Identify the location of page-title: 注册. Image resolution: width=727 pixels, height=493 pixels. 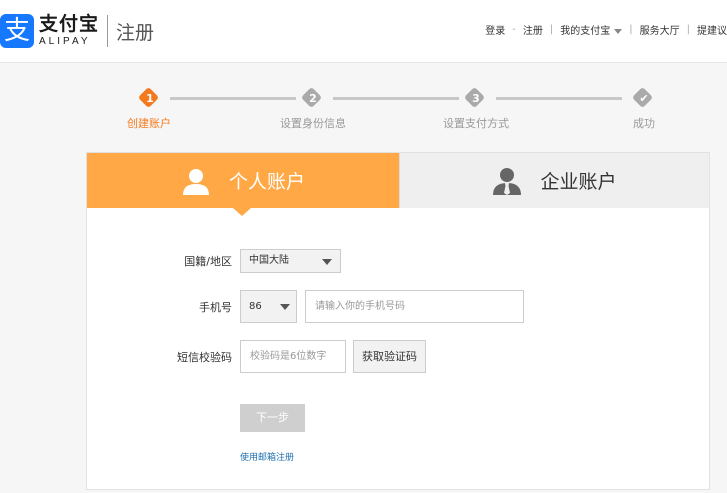
(135, 32).